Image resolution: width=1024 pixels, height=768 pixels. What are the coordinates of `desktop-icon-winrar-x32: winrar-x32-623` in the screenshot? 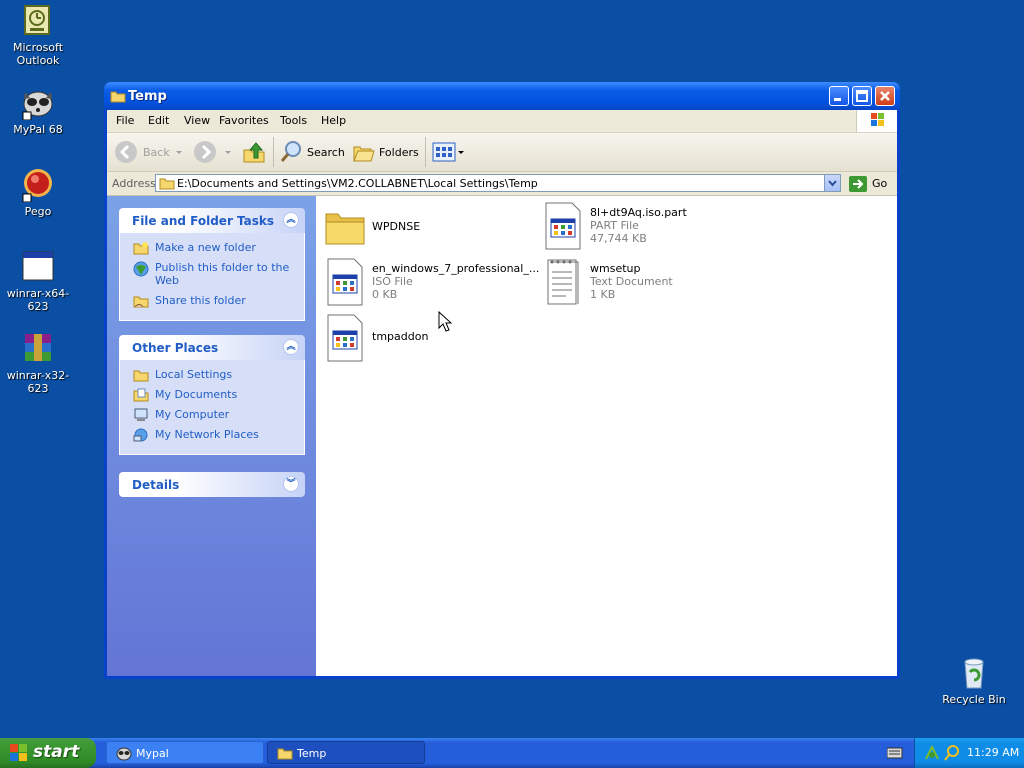 It's located at (38, 363).